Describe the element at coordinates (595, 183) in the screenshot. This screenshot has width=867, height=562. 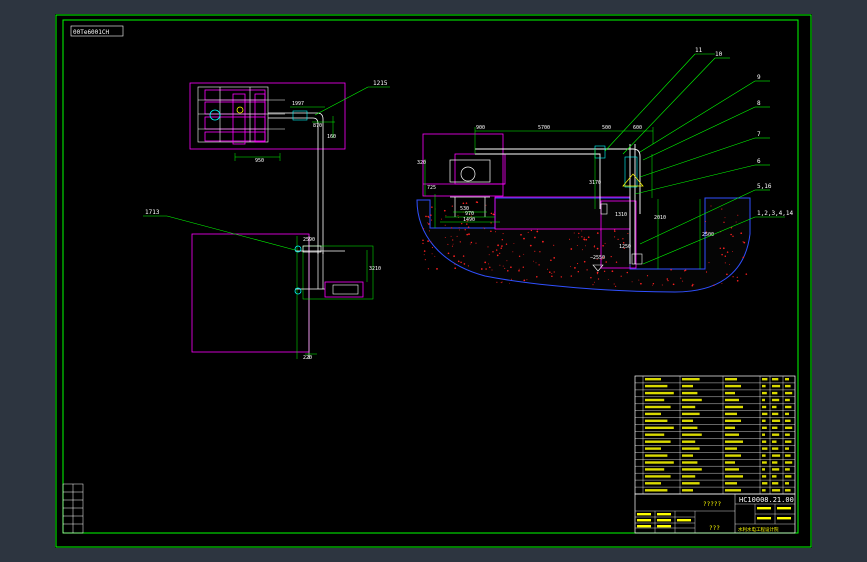
I see `dim-3170: 3170` at that location.